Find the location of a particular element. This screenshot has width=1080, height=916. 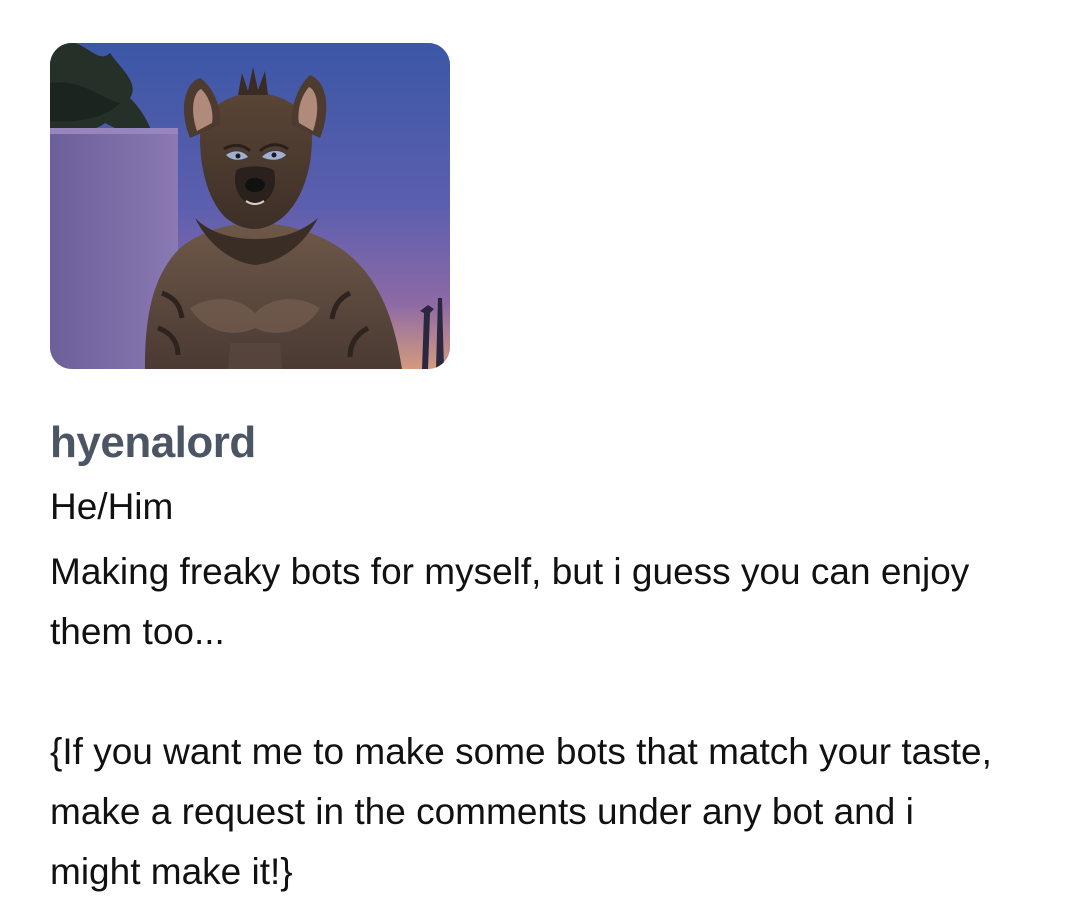

avatar-illustration is located at coordinates (250, 206).